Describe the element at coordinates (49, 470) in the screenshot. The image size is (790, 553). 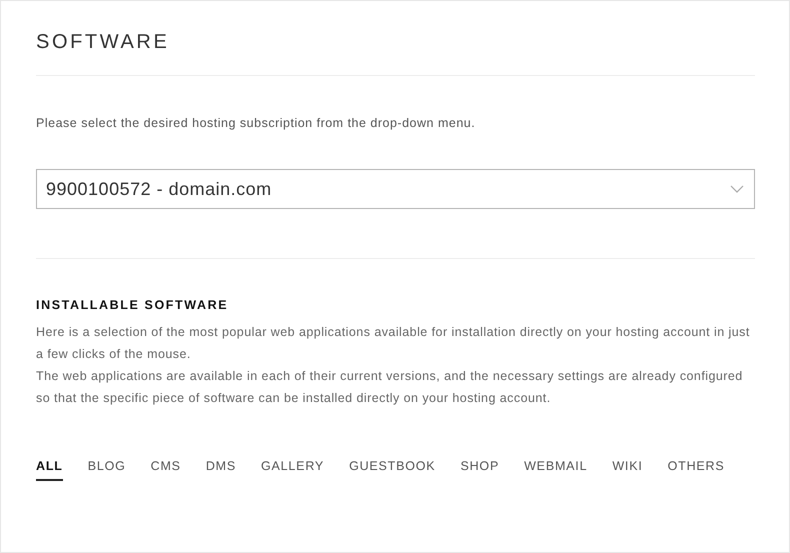
I see `category-tab: ALL` at that location.